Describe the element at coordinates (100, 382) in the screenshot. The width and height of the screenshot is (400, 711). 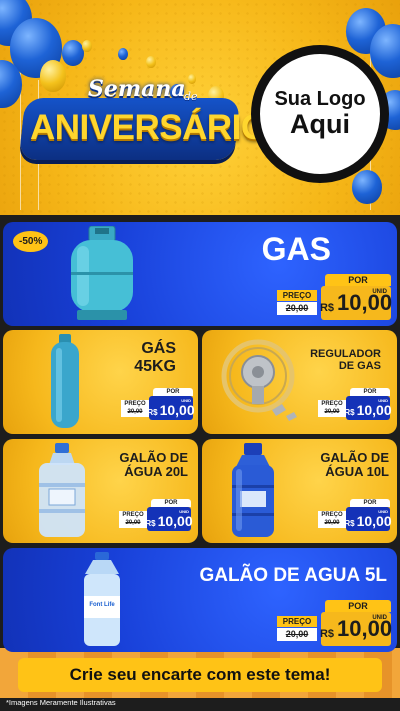
I see `product-card-gas45: GÁS 45KG POR PREÇO 20,00 R$ 10,00 UNID` at that location.